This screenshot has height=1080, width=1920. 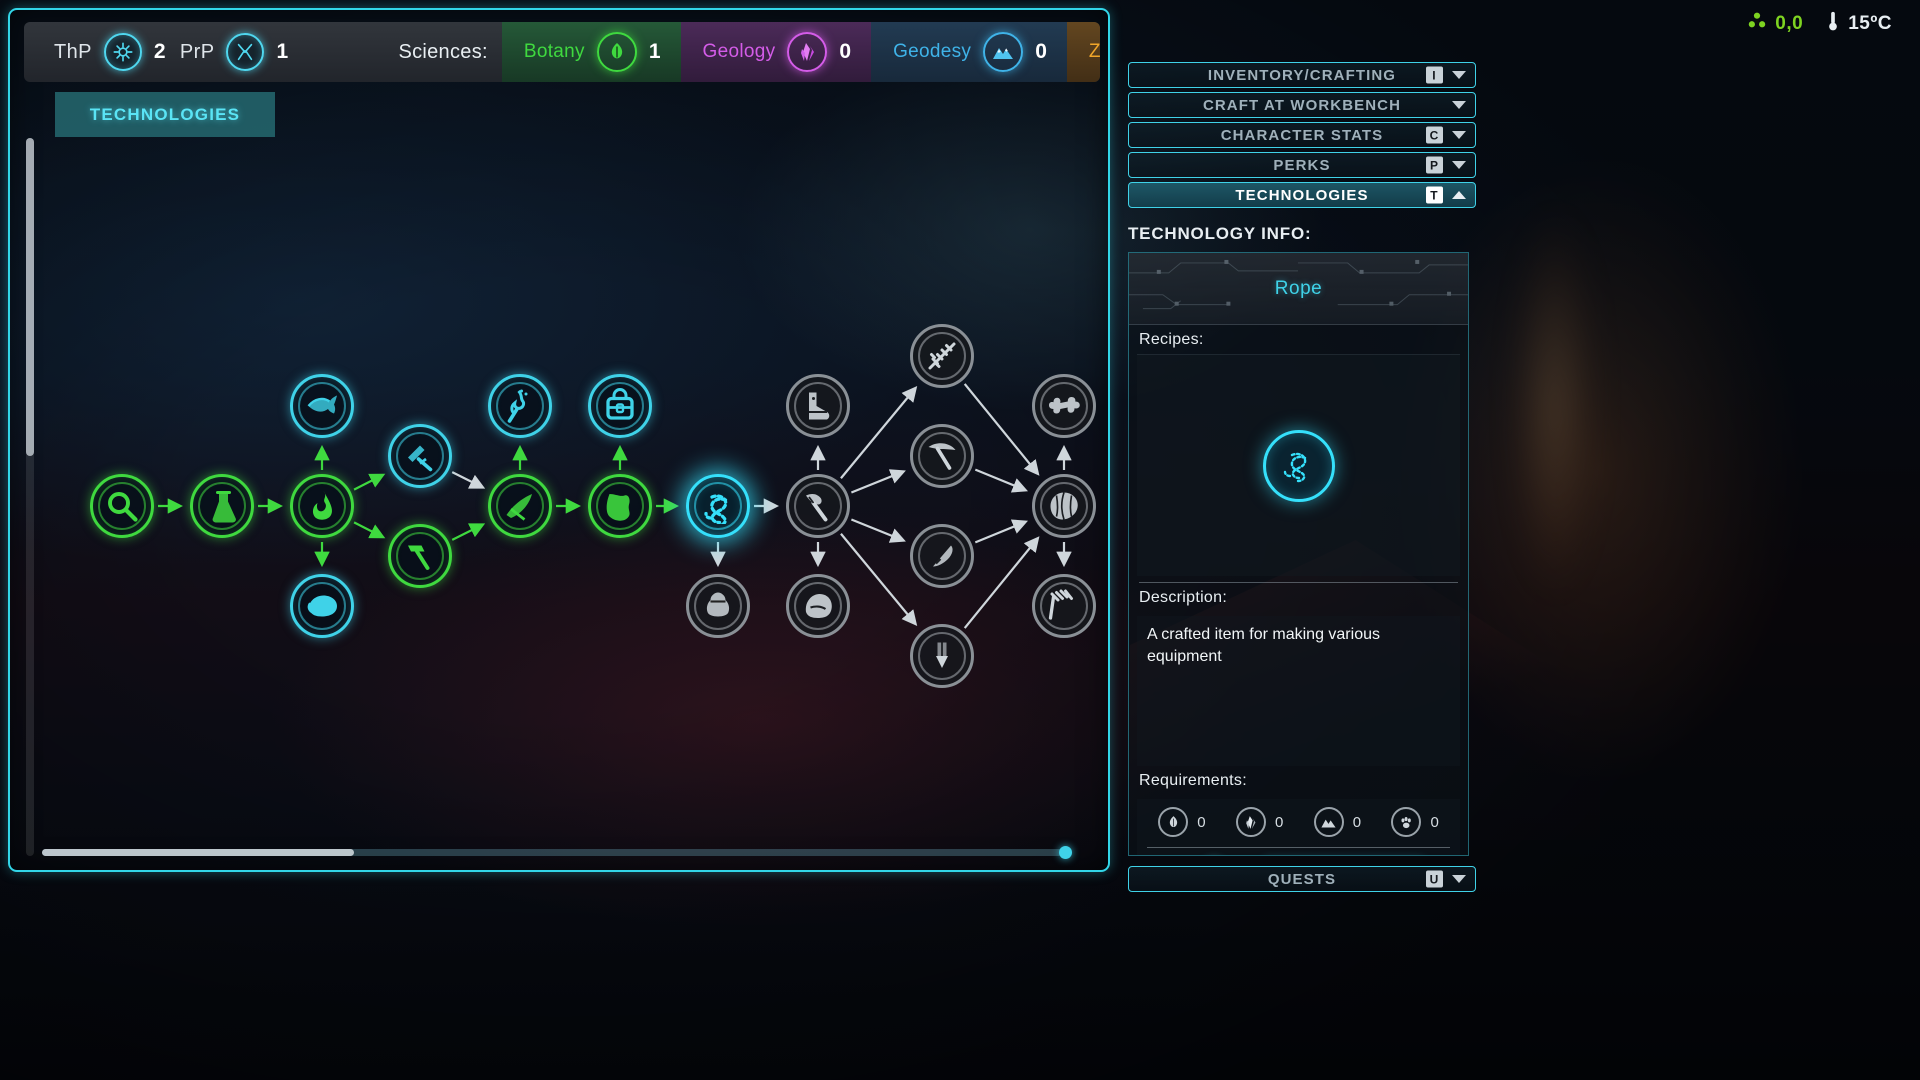 I want to click on requirements-label: Requirements:, so click(x=1193, y=780).